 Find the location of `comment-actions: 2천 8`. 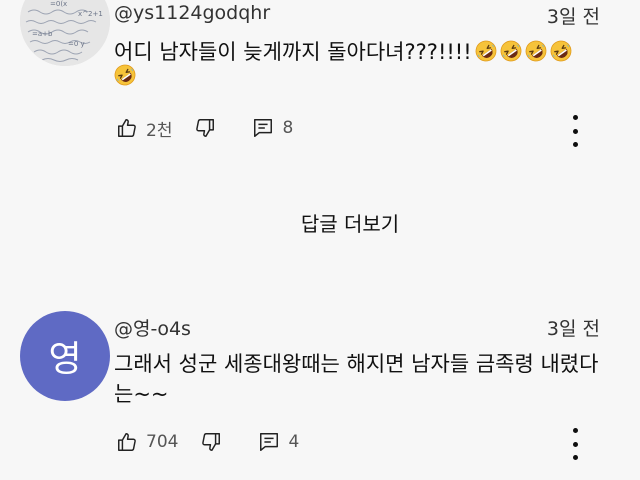

comment-actions: 2천 8 is located at coordinates (204, 128).